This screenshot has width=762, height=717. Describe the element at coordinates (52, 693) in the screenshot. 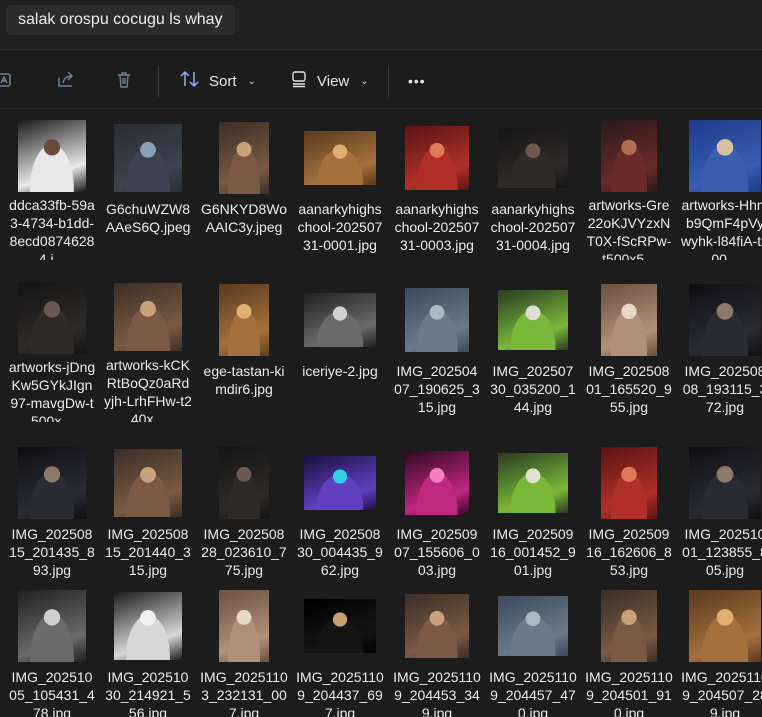

I see `file-name: IMG_20251005_105431_478.jpg` at that location.